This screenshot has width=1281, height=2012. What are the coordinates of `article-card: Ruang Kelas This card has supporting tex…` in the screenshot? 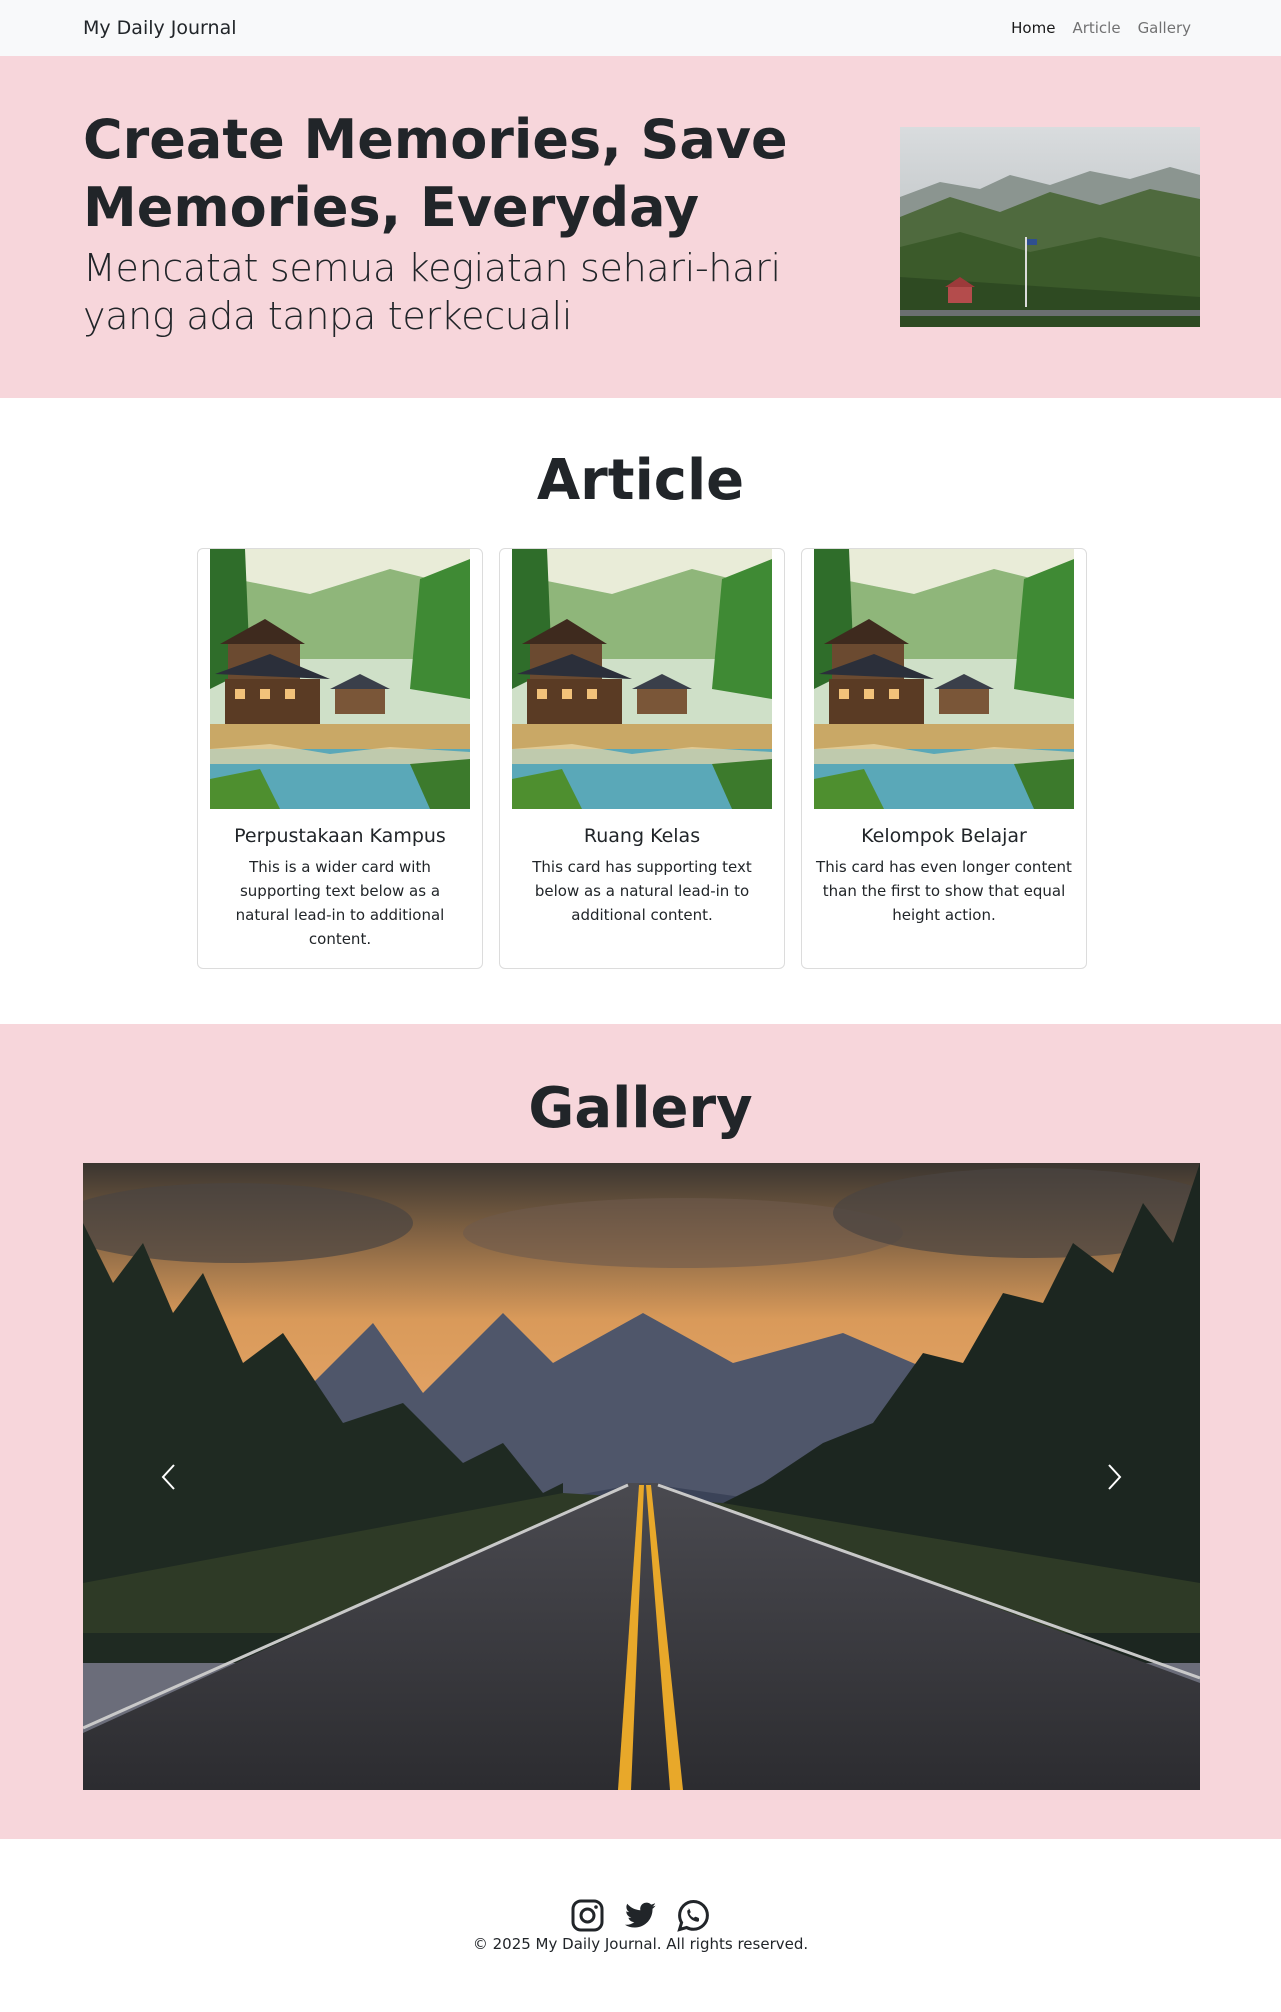 It's located at (642, 758).